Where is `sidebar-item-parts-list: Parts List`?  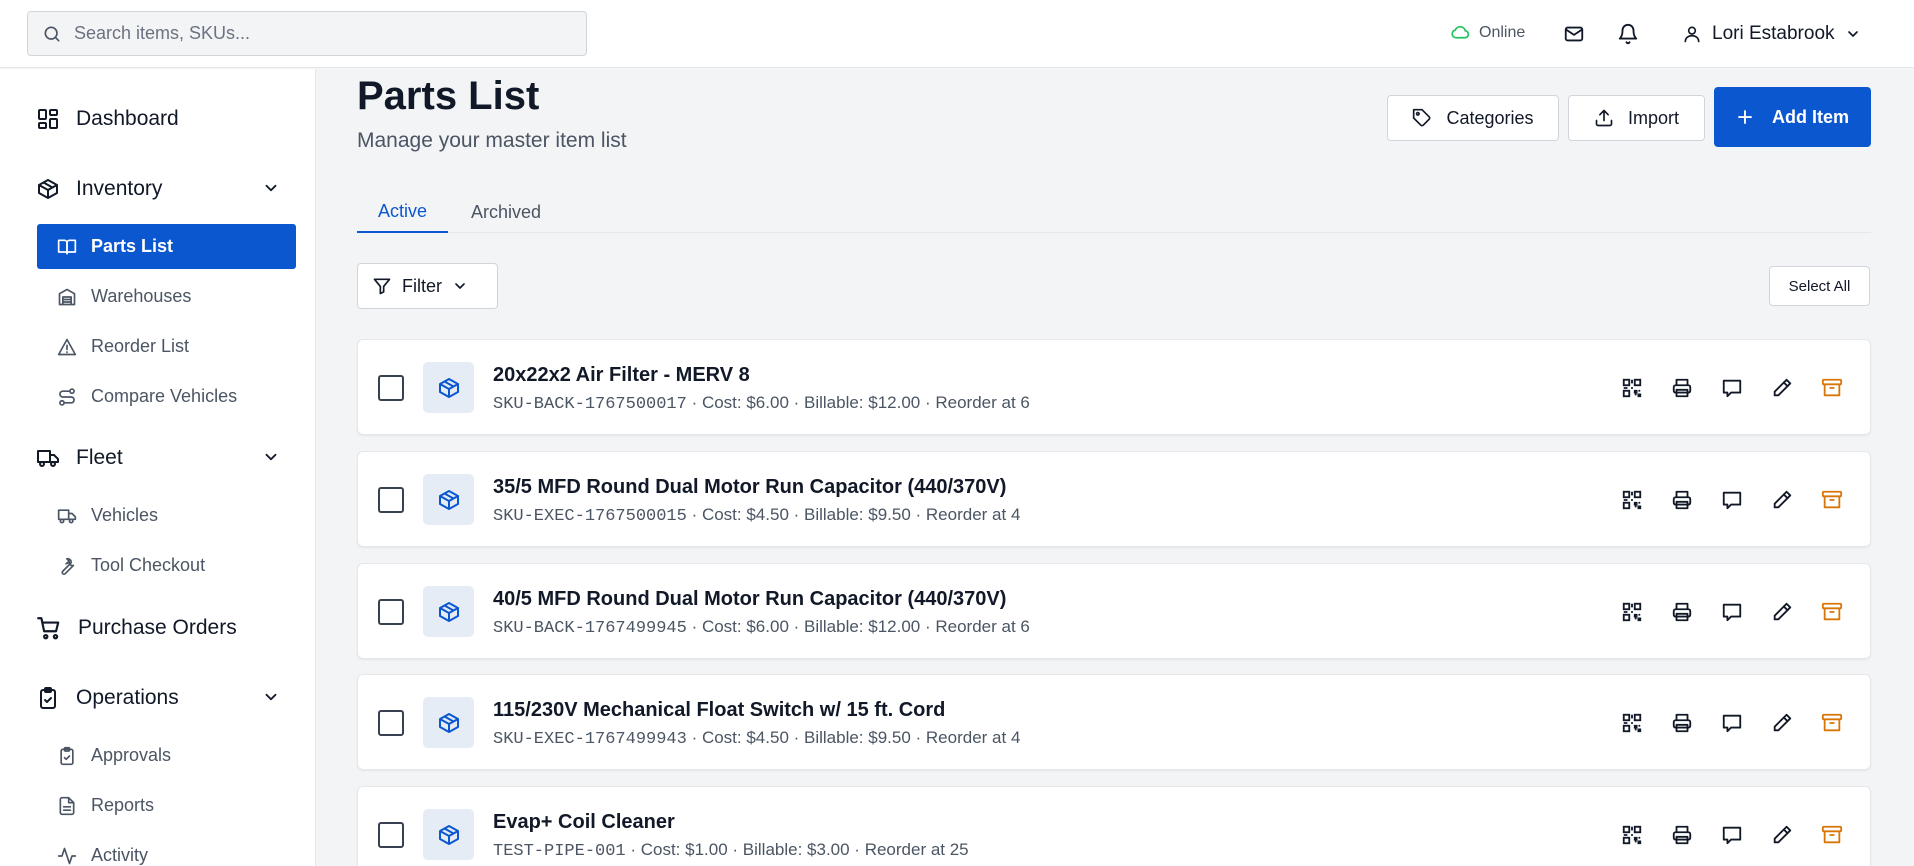
sidebar-item-parts-list: Parts List is located at coordinates (166, 246).